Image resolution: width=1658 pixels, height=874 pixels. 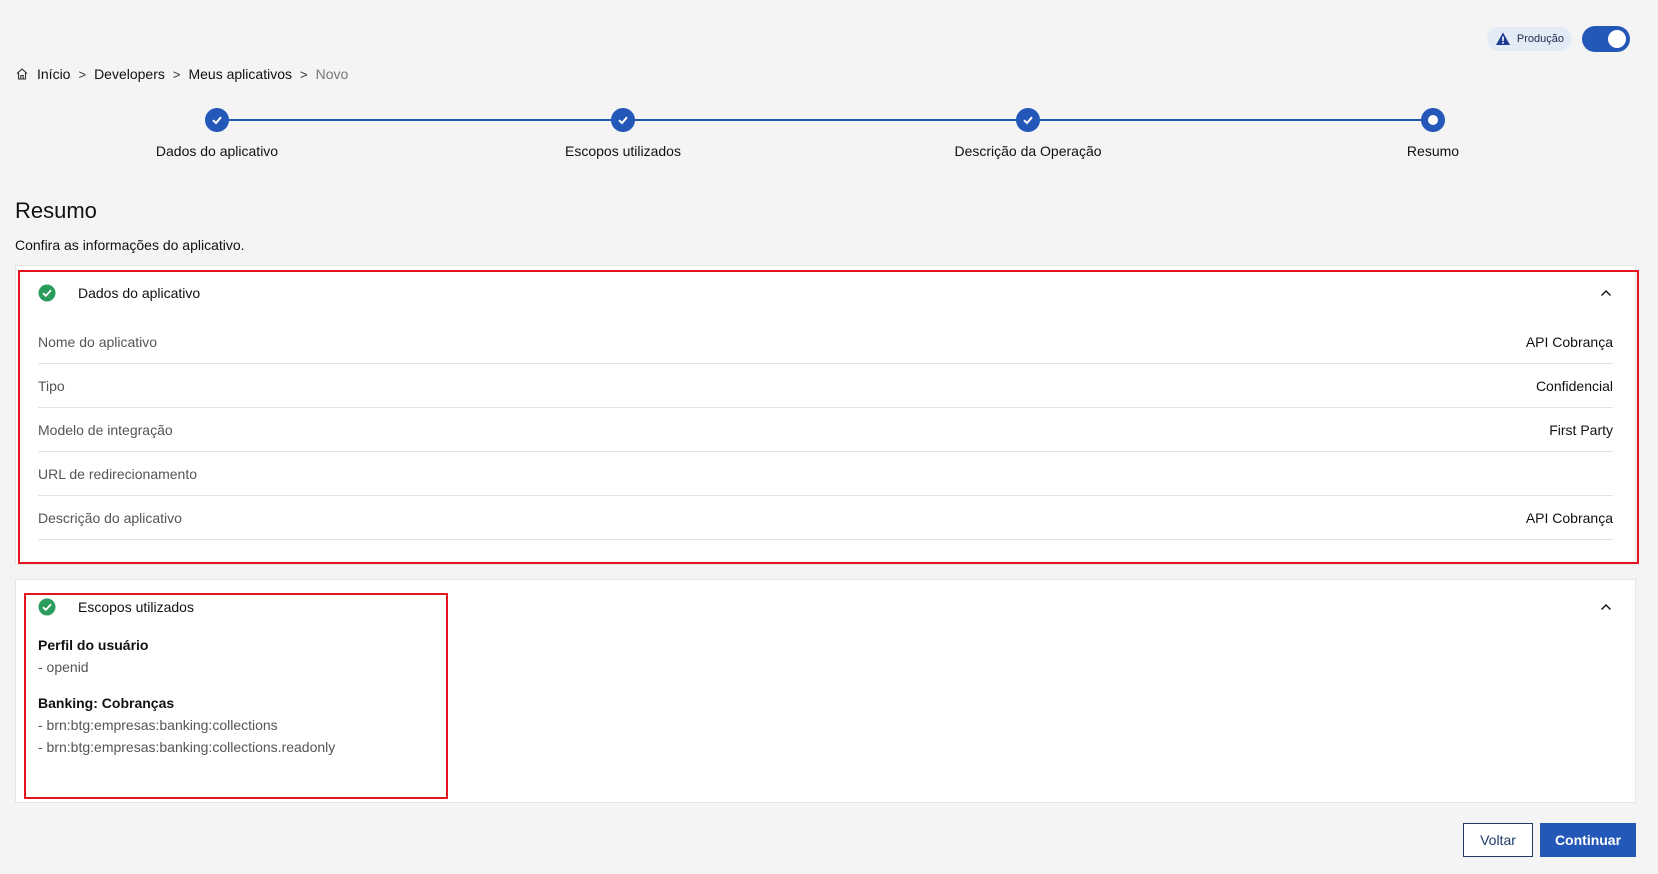 I want to click on info-key: Tipo, so click(x=51, y=385).